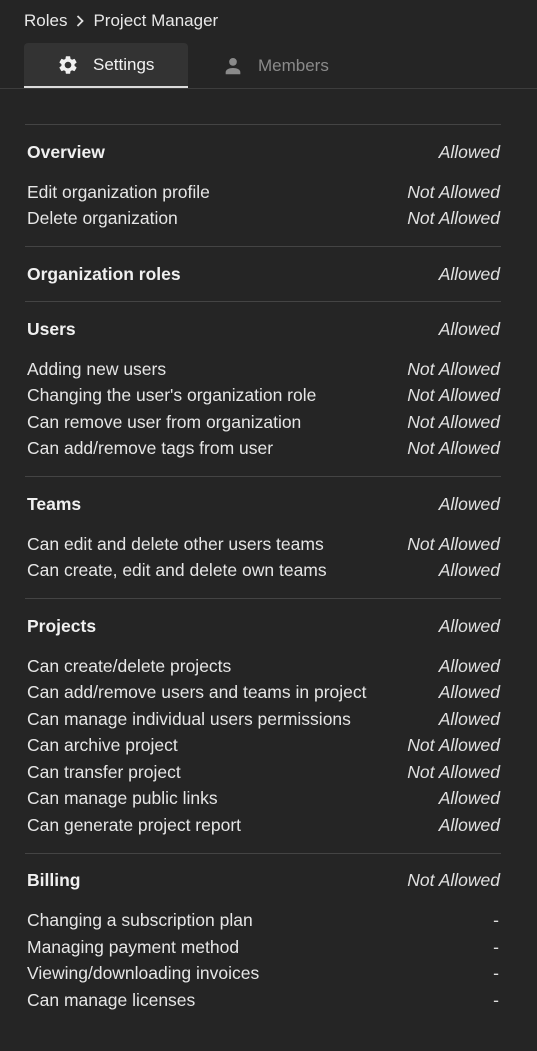 The height and width of the screenshot is (1051, 537). Describe the element at coordinates (156, 20) in the screenshot. I see `breadcrumb-current: Project Manager` at that location.